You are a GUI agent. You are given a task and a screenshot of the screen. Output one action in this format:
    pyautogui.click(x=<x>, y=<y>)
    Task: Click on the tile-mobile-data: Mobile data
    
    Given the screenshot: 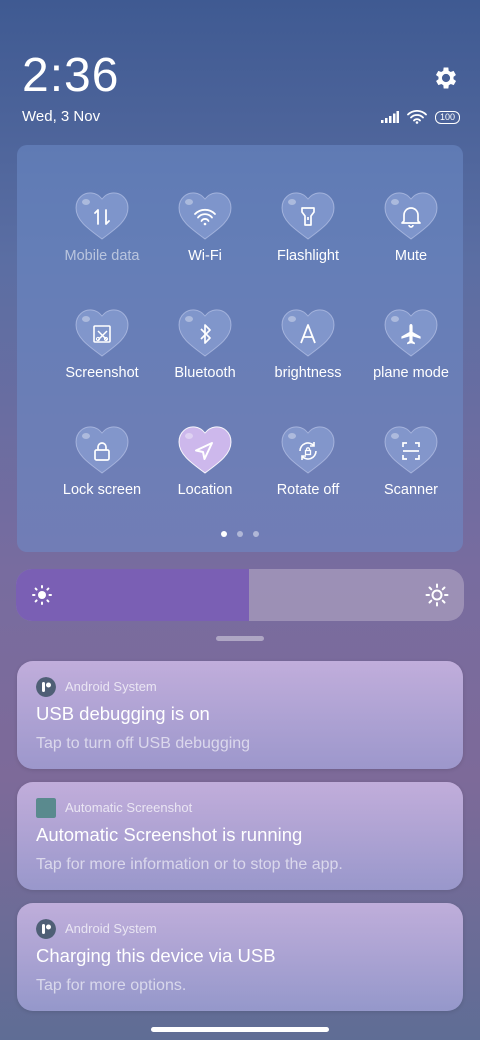 What is the action you would take?
    pyautogui.click(x=102, y=226)
    